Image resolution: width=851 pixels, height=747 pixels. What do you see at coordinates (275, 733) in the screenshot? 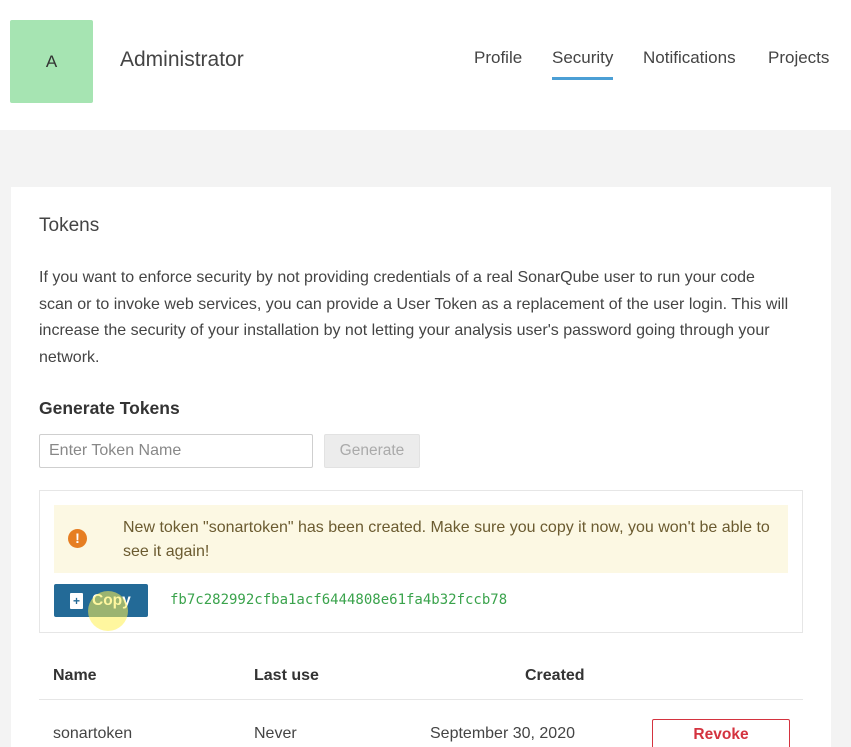
I see `token-row-last-use: Never` at bounding box center [275, 733].